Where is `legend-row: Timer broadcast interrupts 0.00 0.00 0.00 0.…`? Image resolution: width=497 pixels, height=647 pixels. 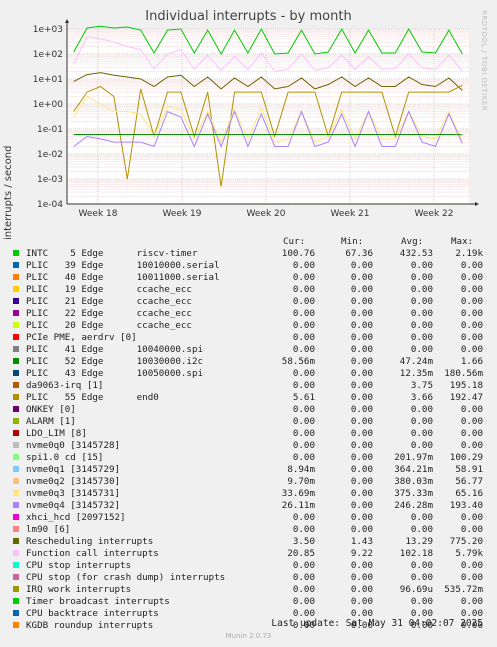
legend-row: Timer broadcast interrupts 0.00 0.00 0.00 0.… is located at coordinates (248, 602).